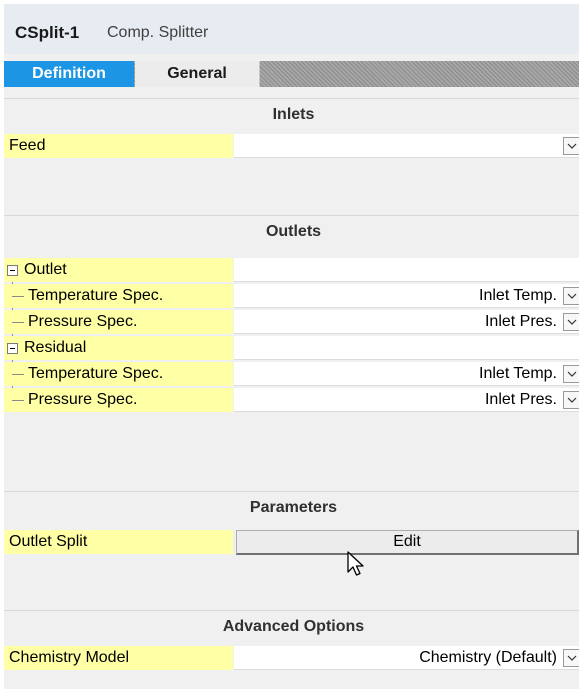 This screenshot has height=689, width=579. What do you see at coordinates (407, 542) in the screenshot?
I see `edit-button: Edit` at bounding box center [407, 542].